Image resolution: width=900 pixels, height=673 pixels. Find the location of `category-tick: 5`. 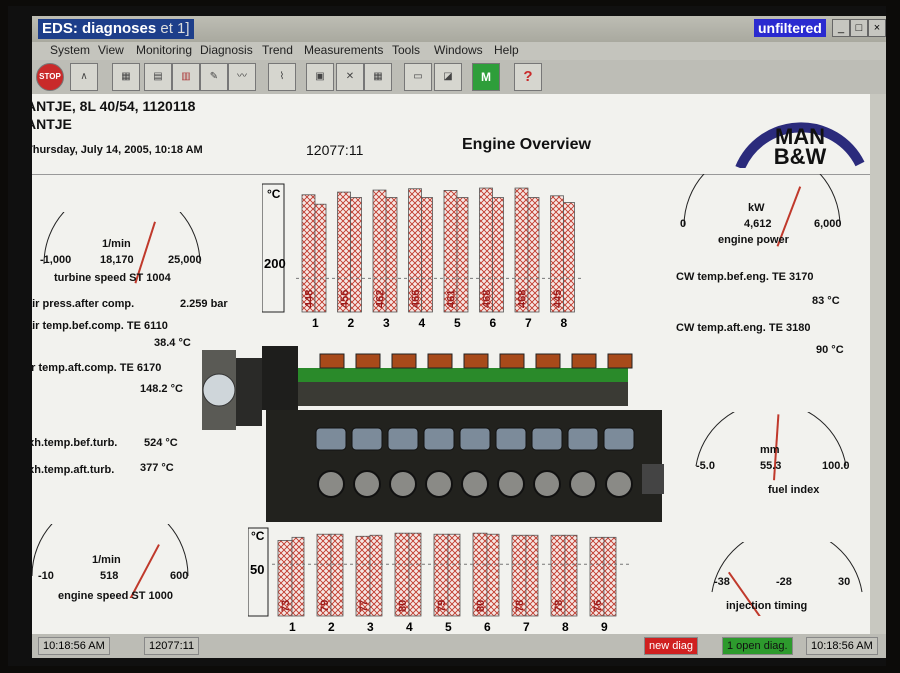

category-tick: 5 is located at coordinates (448, 627).